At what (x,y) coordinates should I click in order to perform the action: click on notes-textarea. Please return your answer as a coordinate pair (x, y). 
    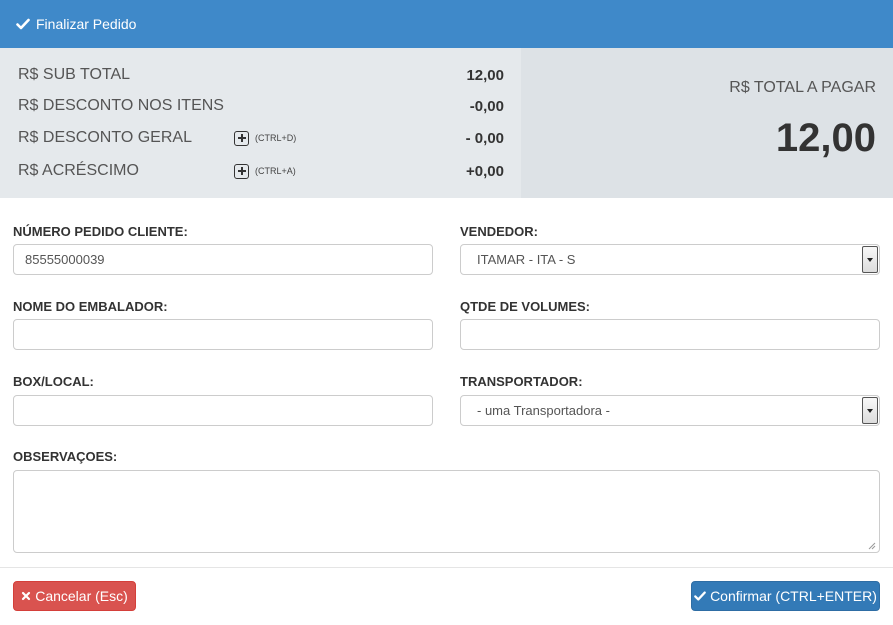
    Looking at the image, I should click on (446, 511).